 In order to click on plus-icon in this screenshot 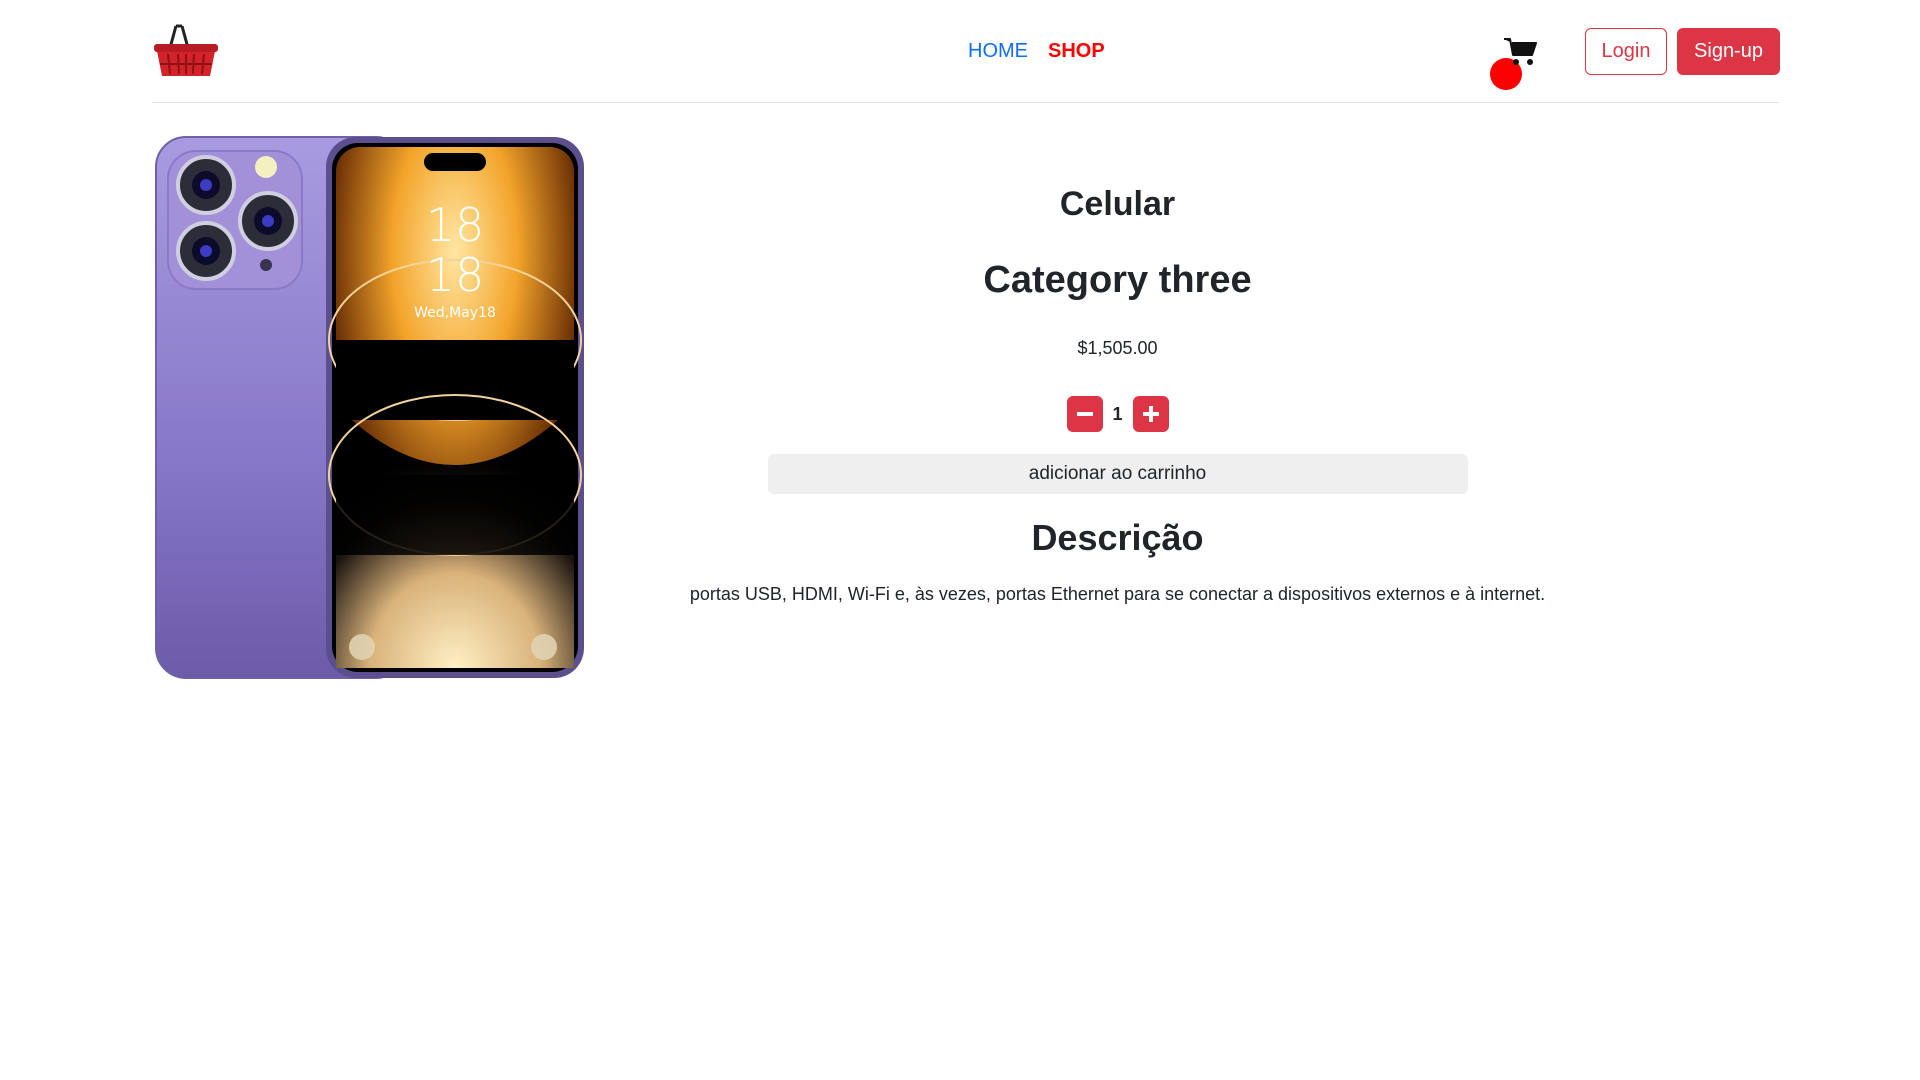, I will do `click(1150, 414)`.